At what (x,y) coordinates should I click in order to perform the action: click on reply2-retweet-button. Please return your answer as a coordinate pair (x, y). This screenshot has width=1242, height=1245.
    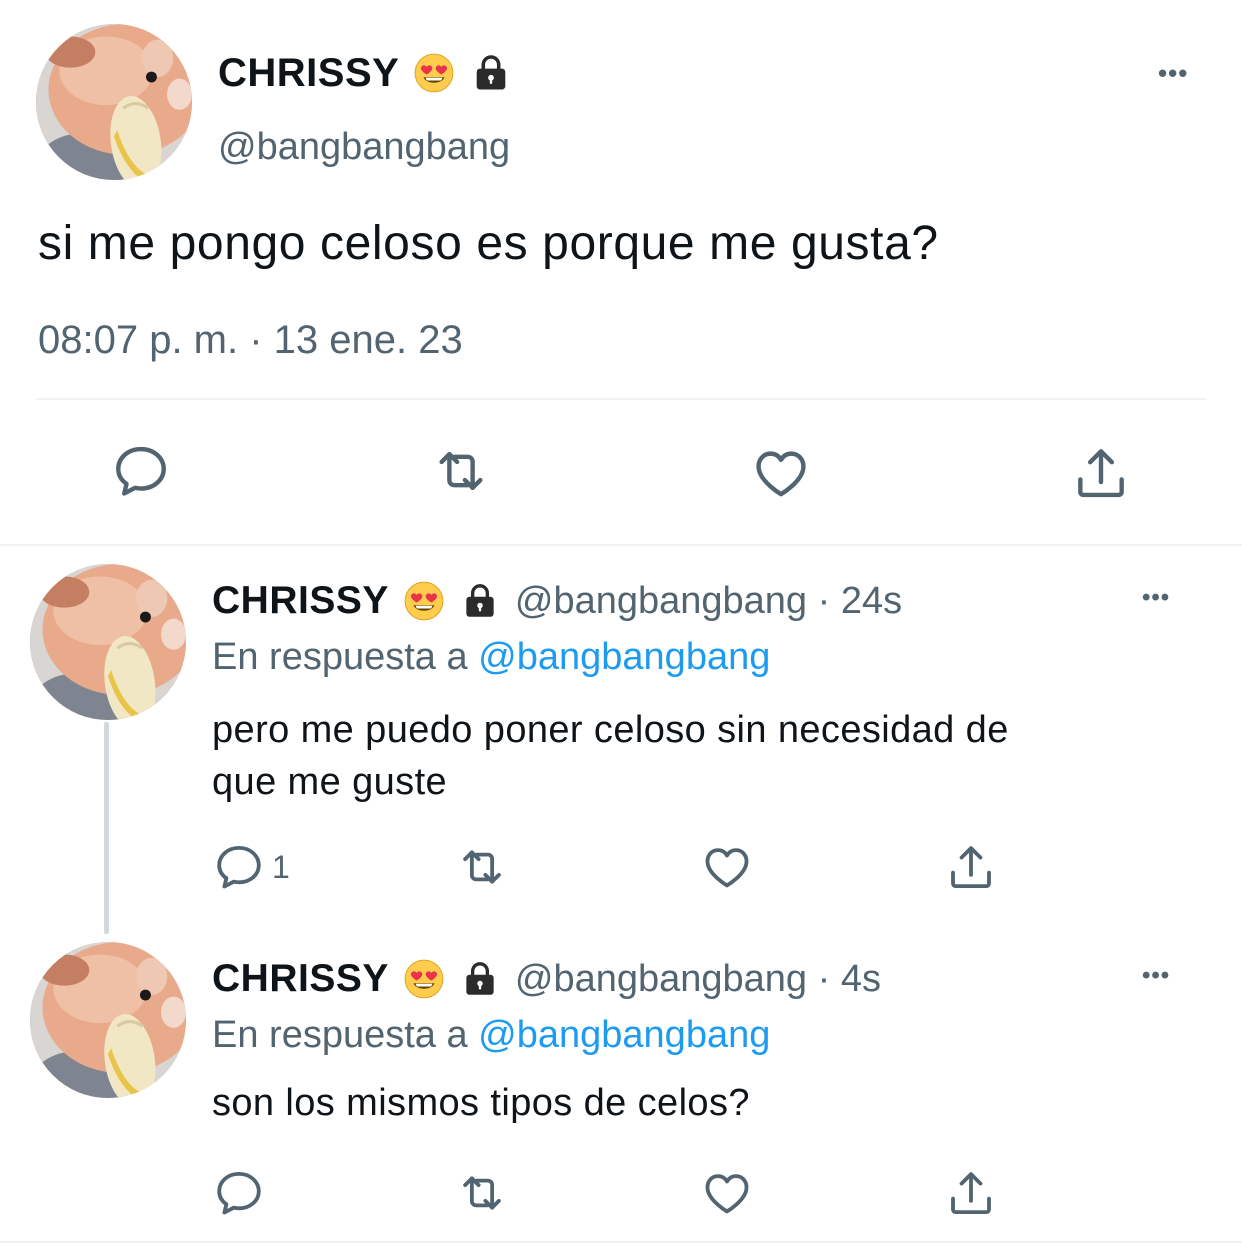
    Looking at the image, I should click on (482, 1193).